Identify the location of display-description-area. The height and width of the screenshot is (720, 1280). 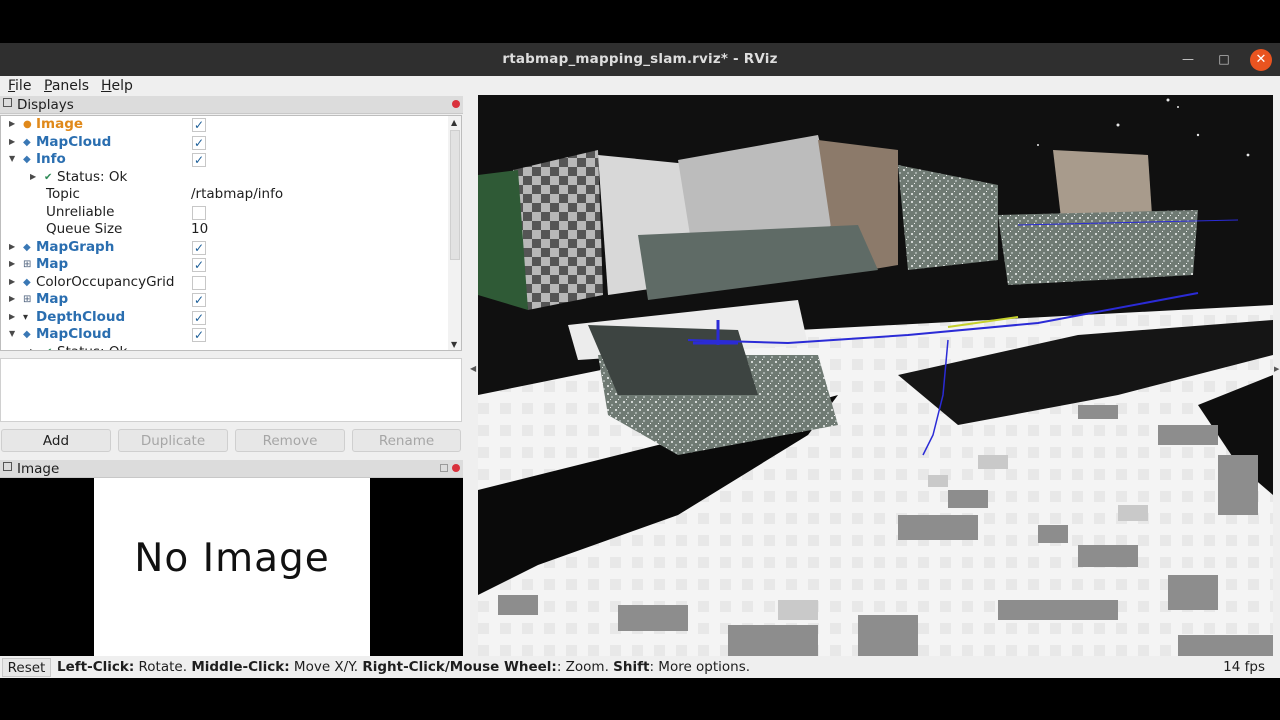
(231, 390).